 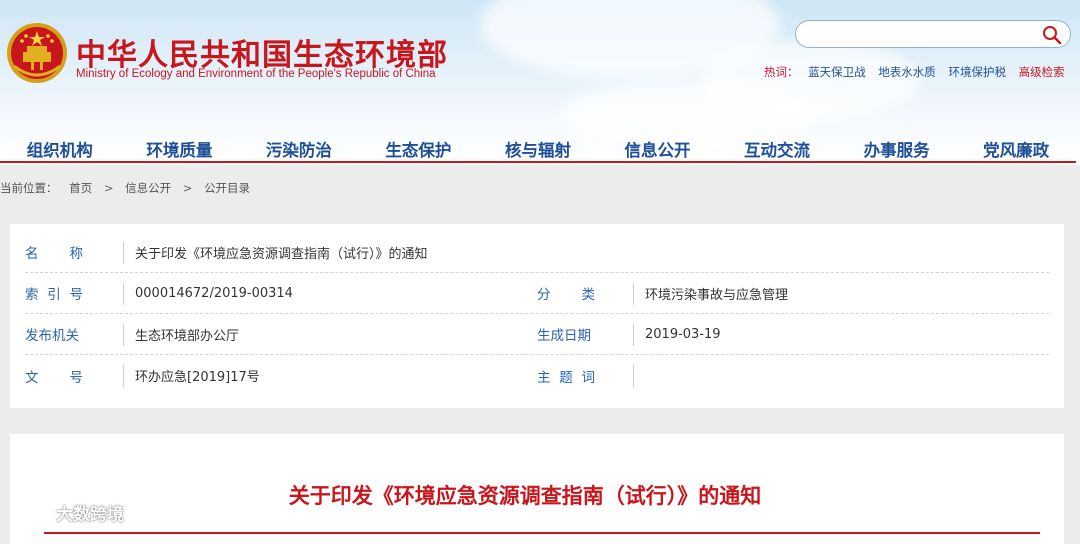 What do you see at coordinates (566, 377) in the screenshot?
I see `meta-label-subject: 主题词` at bounding box center [566, 377].